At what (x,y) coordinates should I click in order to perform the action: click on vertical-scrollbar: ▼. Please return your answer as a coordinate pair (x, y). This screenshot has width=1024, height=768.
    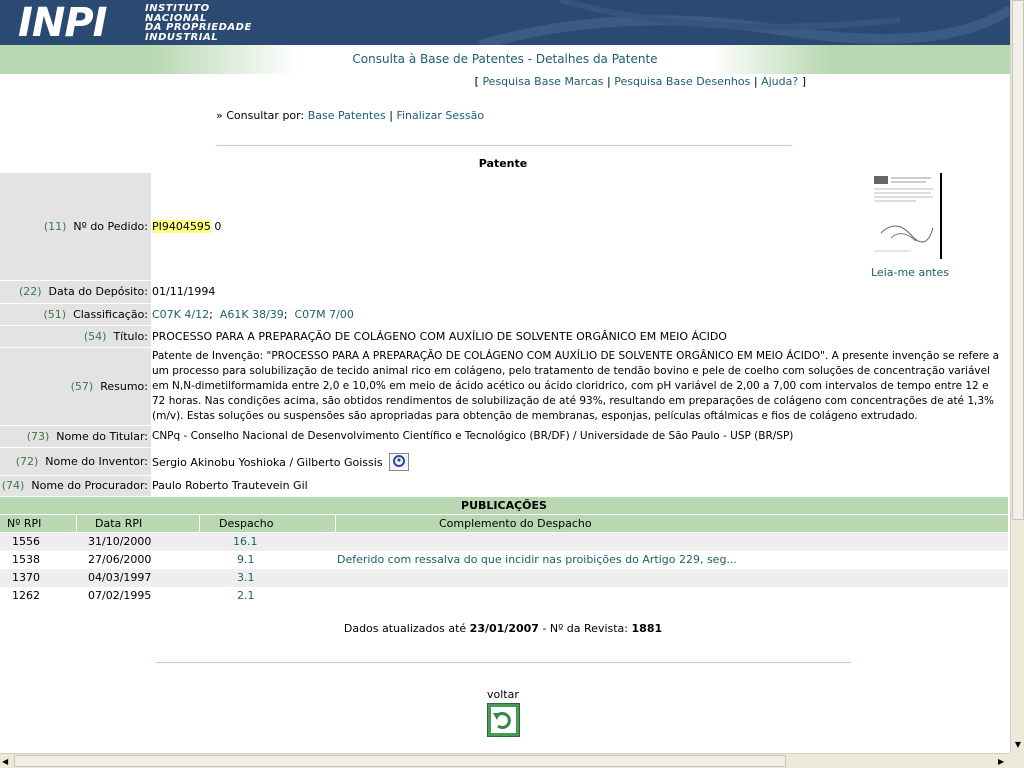
    Looking at the image, I should click on (1017, 376).